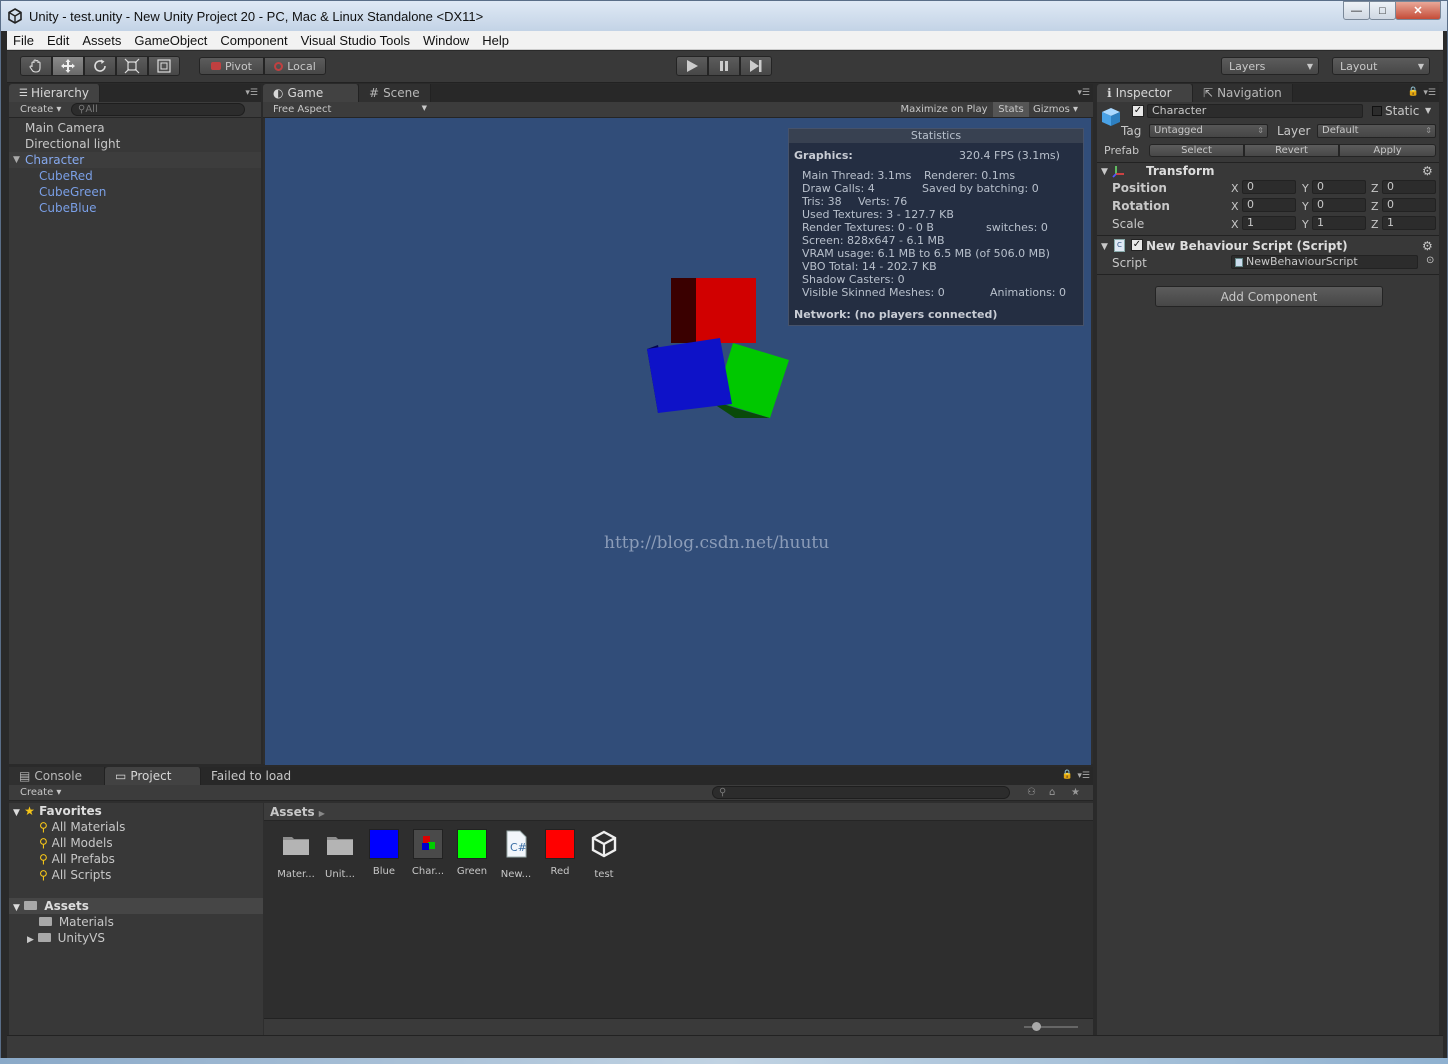 This screenshot has height=1064, width=1448. Describe the element at coordinates (16, 160) in the screenshot. I see `expand-arrow-icon: ▼` at that location.